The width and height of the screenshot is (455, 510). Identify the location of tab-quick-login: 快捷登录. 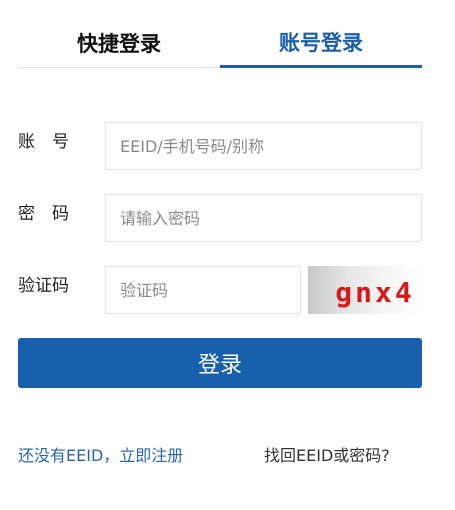
(119, 43).